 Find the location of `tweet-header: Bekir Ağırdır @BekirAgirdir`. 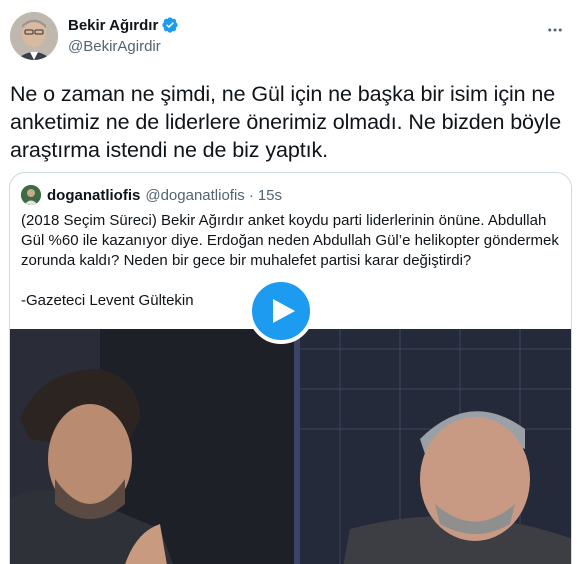

tweet-header: Bekir Ağırdır @BekirAgirdir is located at coordinates (290, 37).